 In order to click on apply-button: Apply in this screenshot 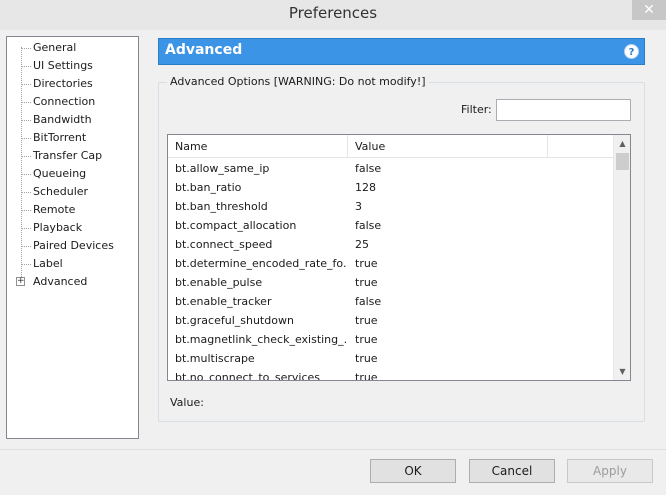, I will do `click(610, 471)`.